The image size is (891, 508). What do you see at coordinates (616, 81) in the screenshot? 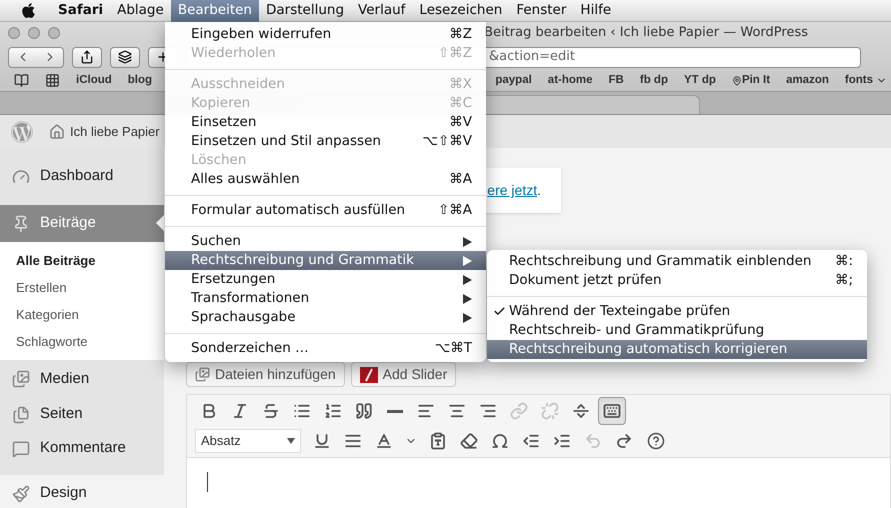
I see `bookmark-link: FB` at bounding box center [616, 81].